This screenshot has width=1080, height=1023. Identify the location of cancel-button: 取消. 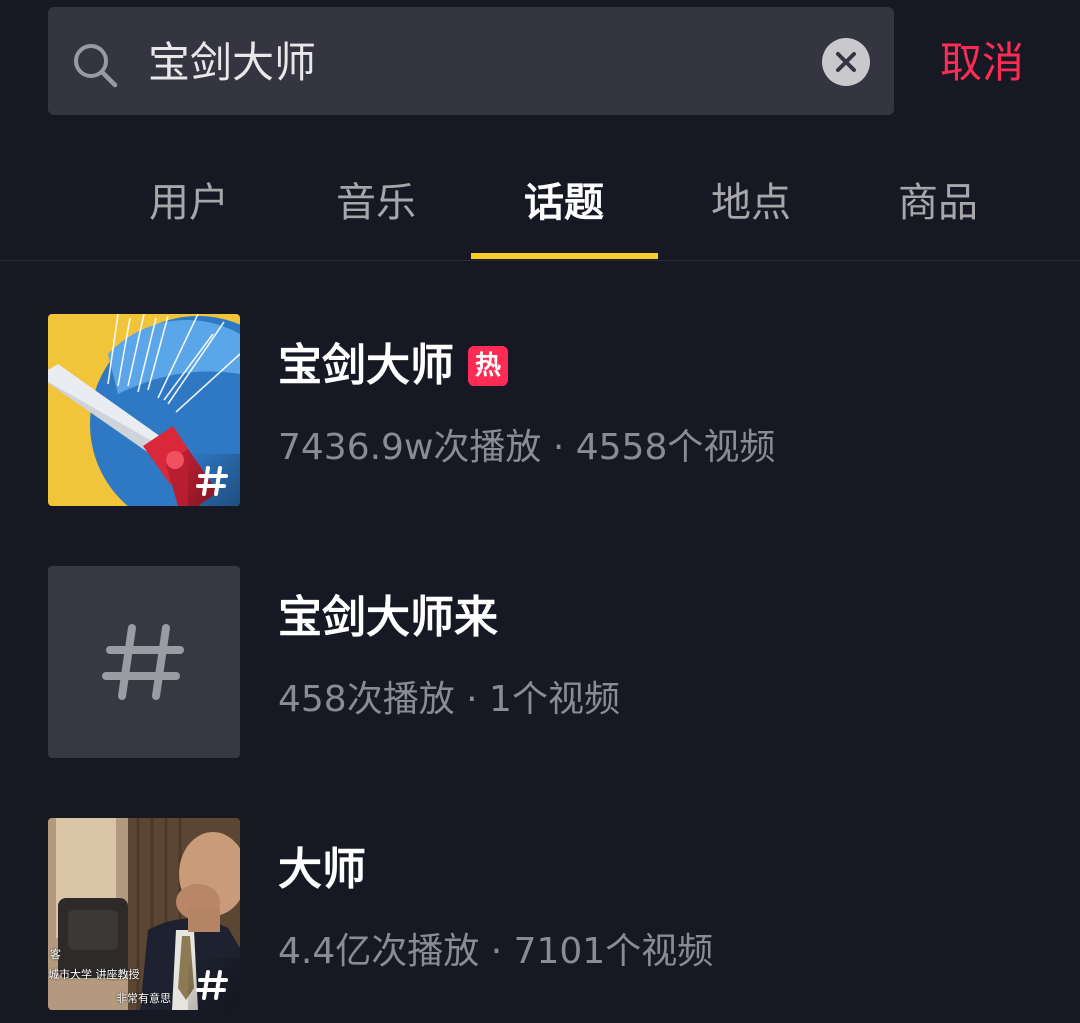
(990, 63).